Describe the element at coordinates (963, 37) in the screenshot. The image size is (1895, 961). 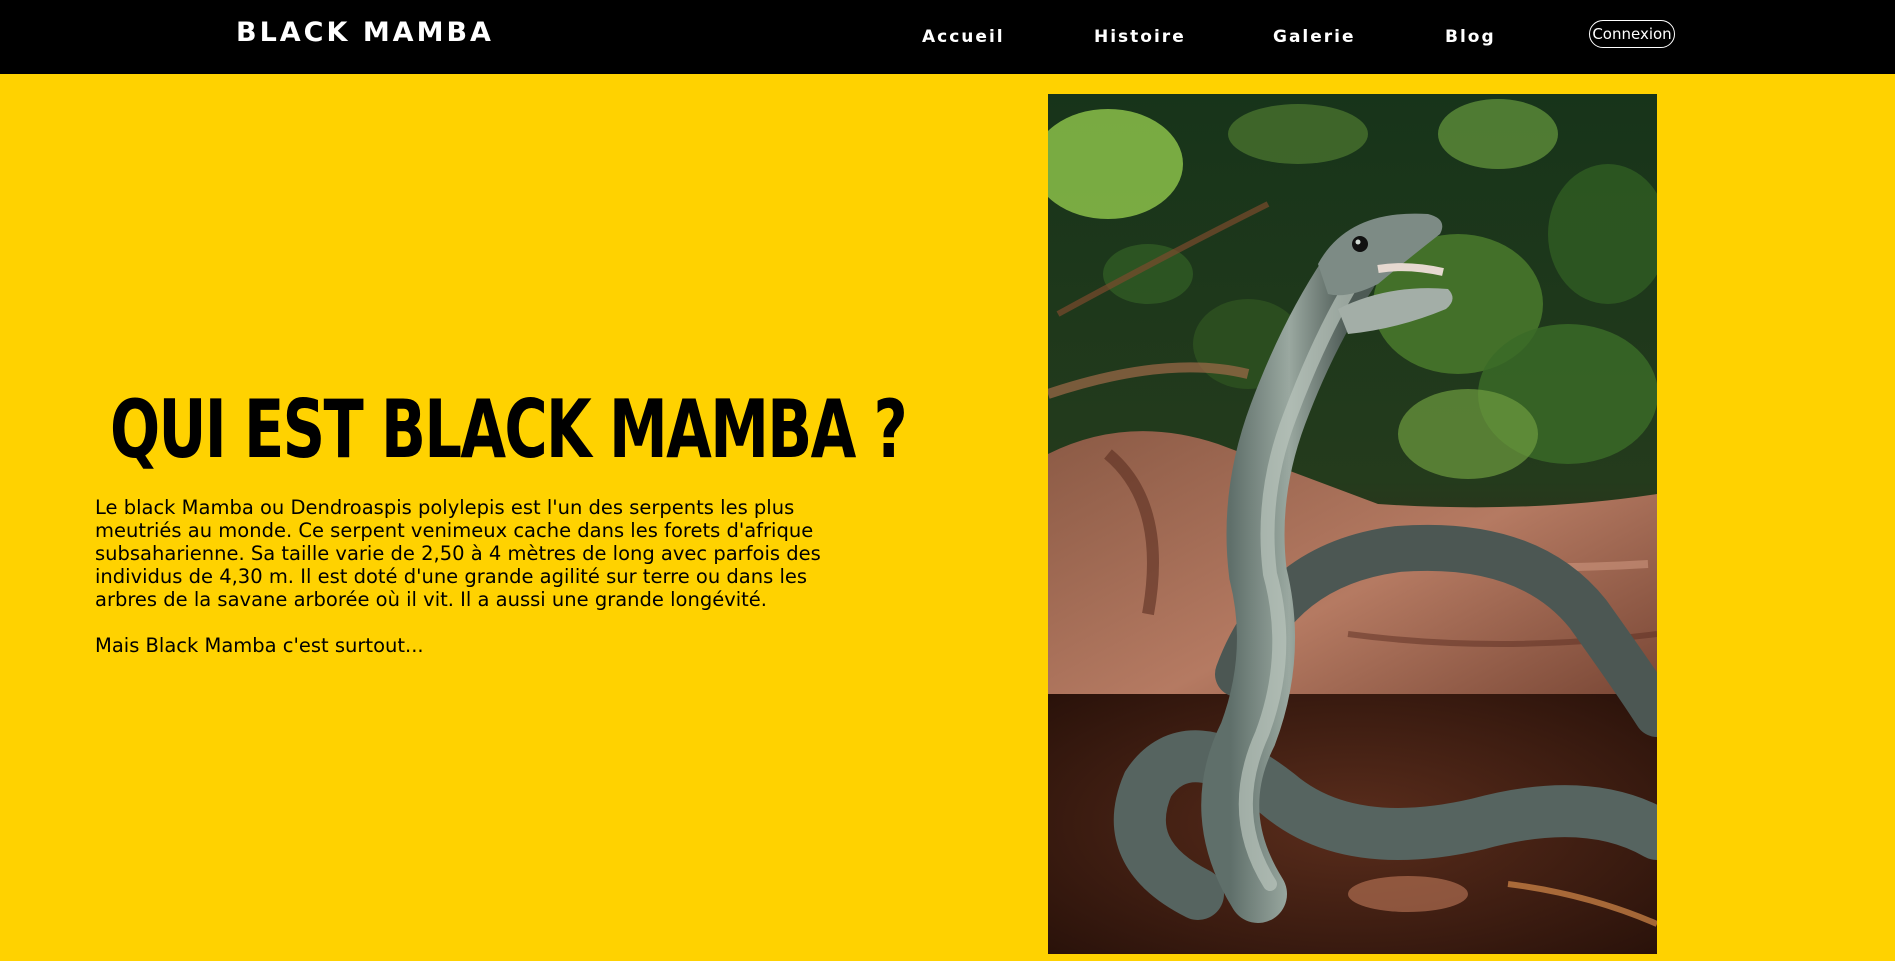
I see `nav-link-accueil: Accueil` at that location.